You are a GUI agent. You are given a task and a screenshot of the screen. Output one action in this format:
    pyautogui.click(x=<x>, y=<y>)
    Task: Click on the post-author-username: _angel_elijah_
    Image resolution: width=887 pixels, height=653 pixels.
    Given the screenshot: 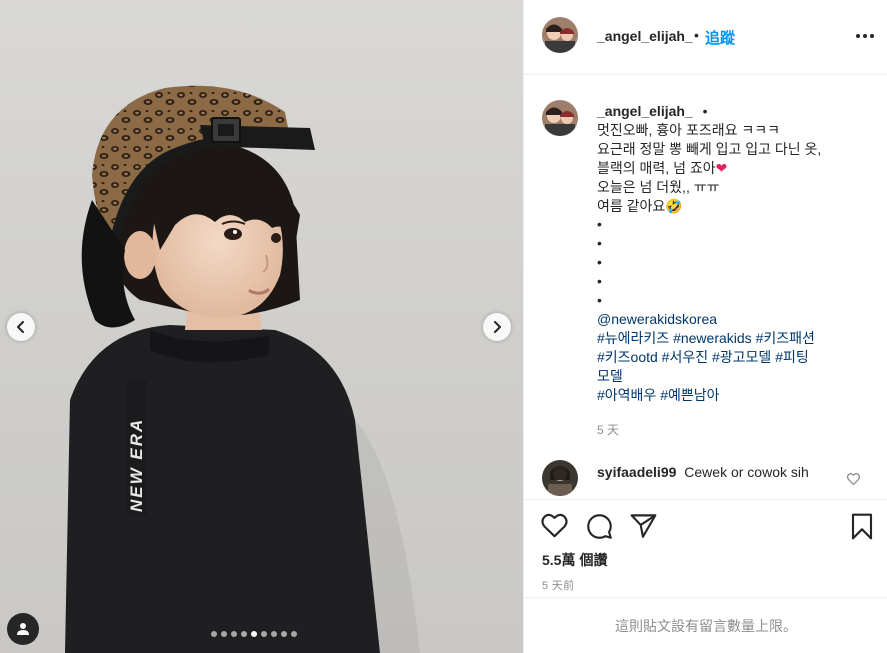 What is the action you would take?
    pyautogui.click(x=645, y=36)
    